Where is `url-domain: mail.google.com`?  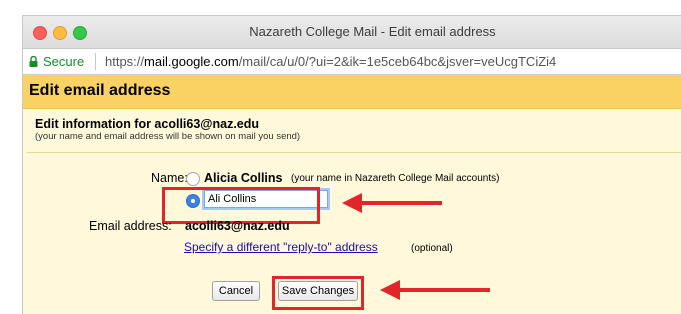 url-domain: mail.google.com is located at coordinates (191, 61).